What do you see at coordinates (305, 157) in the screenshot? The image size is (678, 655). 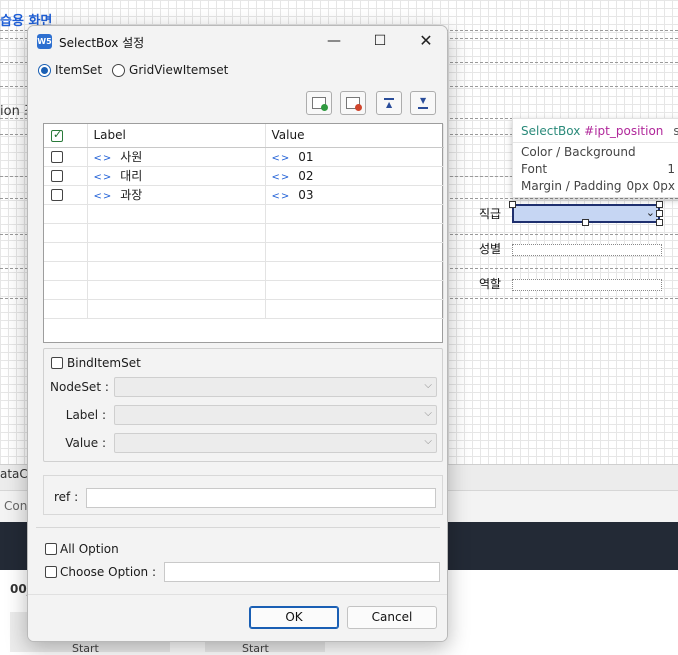 I see `row-value: 01` at bounding box center [305, 157].